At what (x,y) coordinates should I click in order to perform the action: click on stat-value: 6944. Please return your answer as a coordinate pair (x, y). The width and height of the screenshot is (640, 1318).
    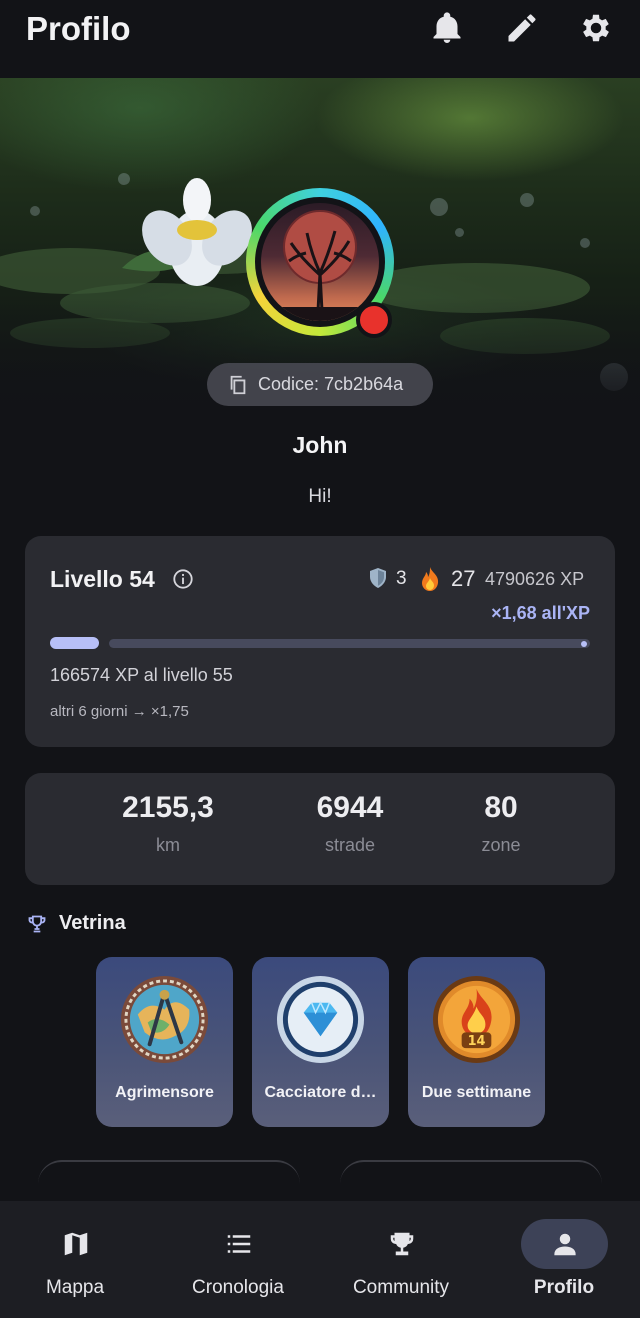
    Looking at the image, I should click on (350, 807).